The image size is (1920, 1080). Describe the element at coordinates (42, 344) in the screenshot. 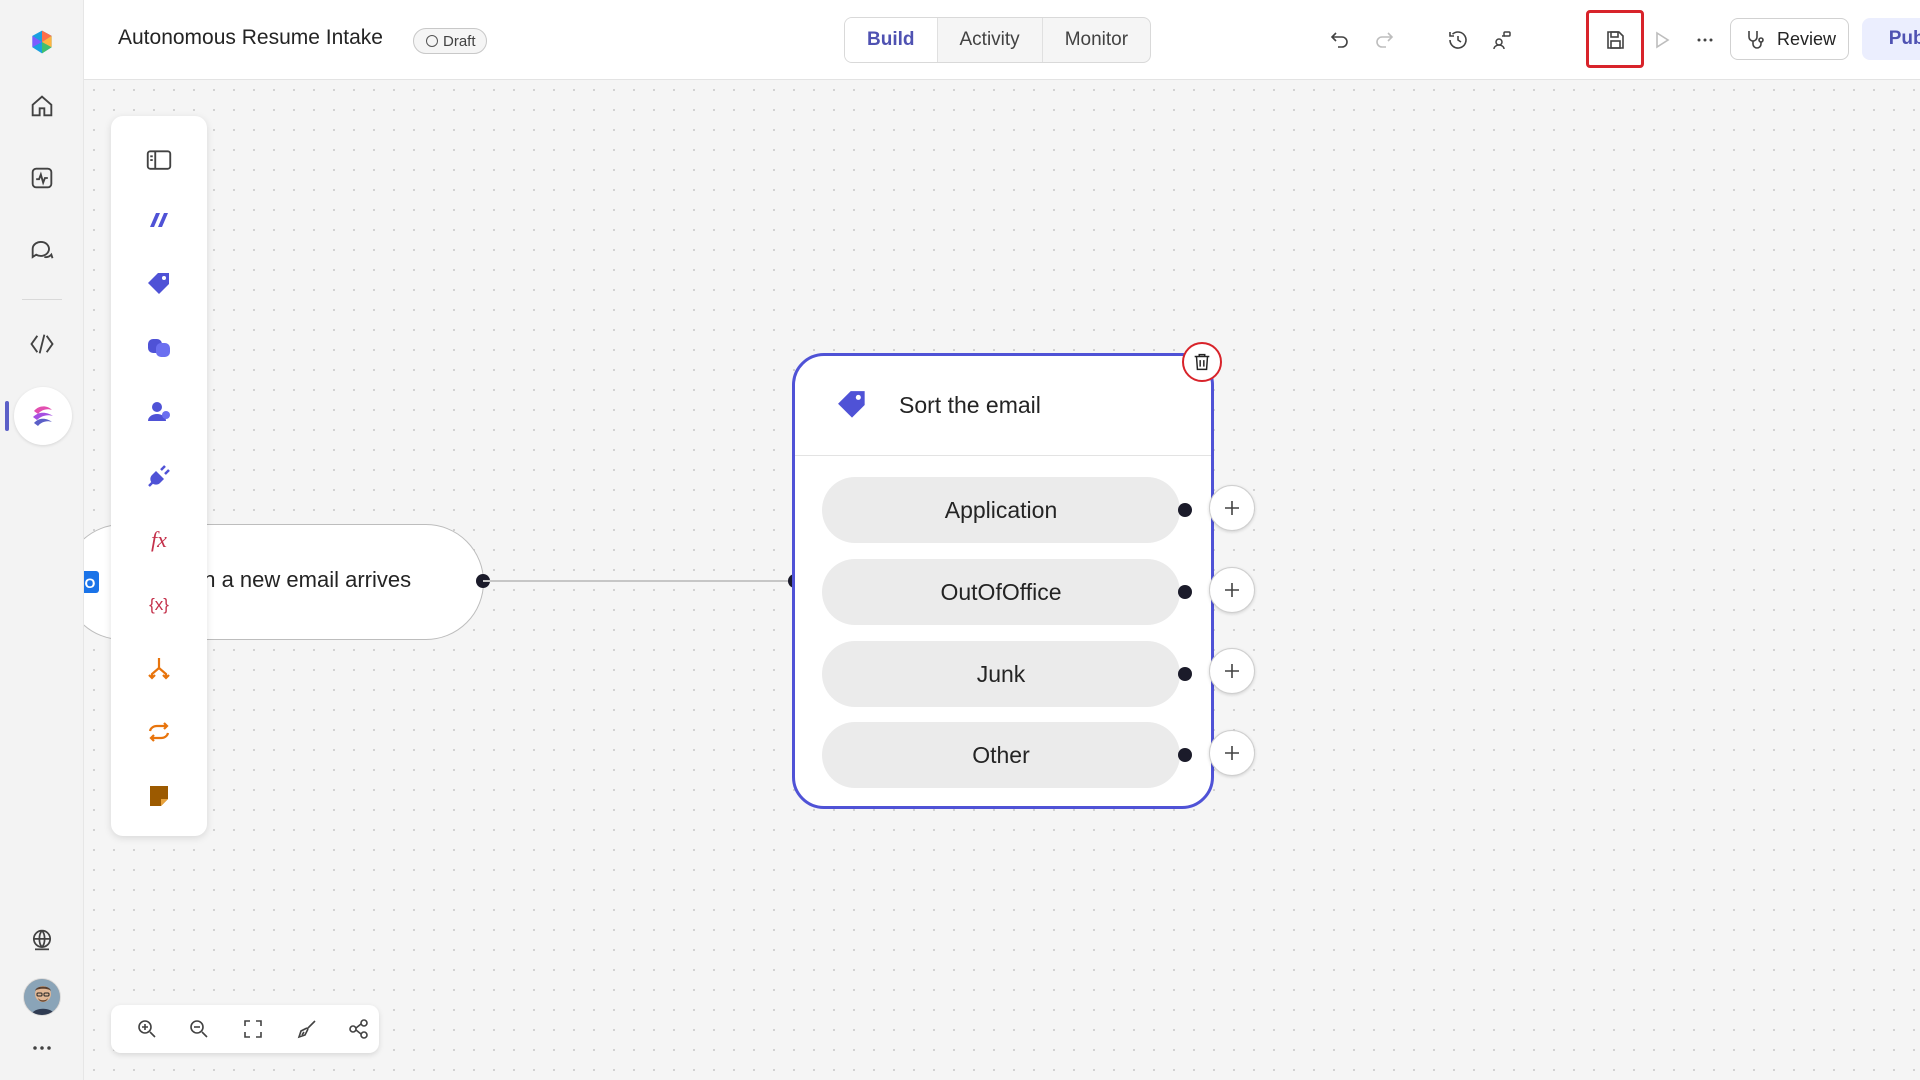

I see `code-icon` at that location.